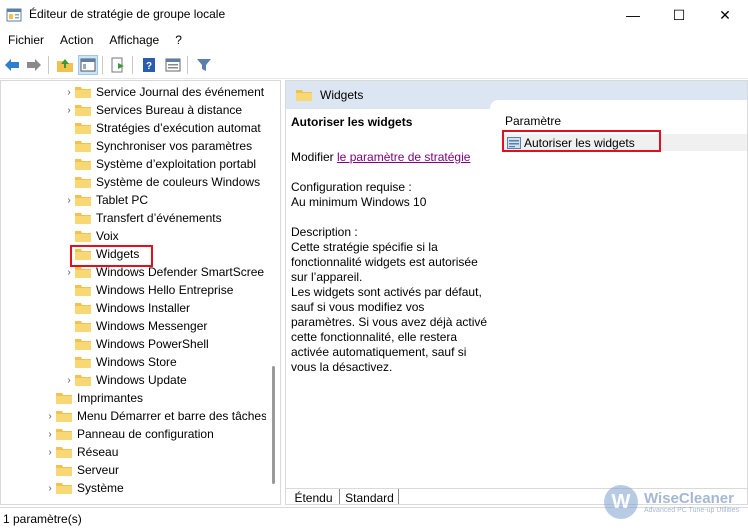  What do you see at coordinates (126, 308) in the screenshot?
I see `tree-item: Windows Installer` at bounding box center [126, 308].